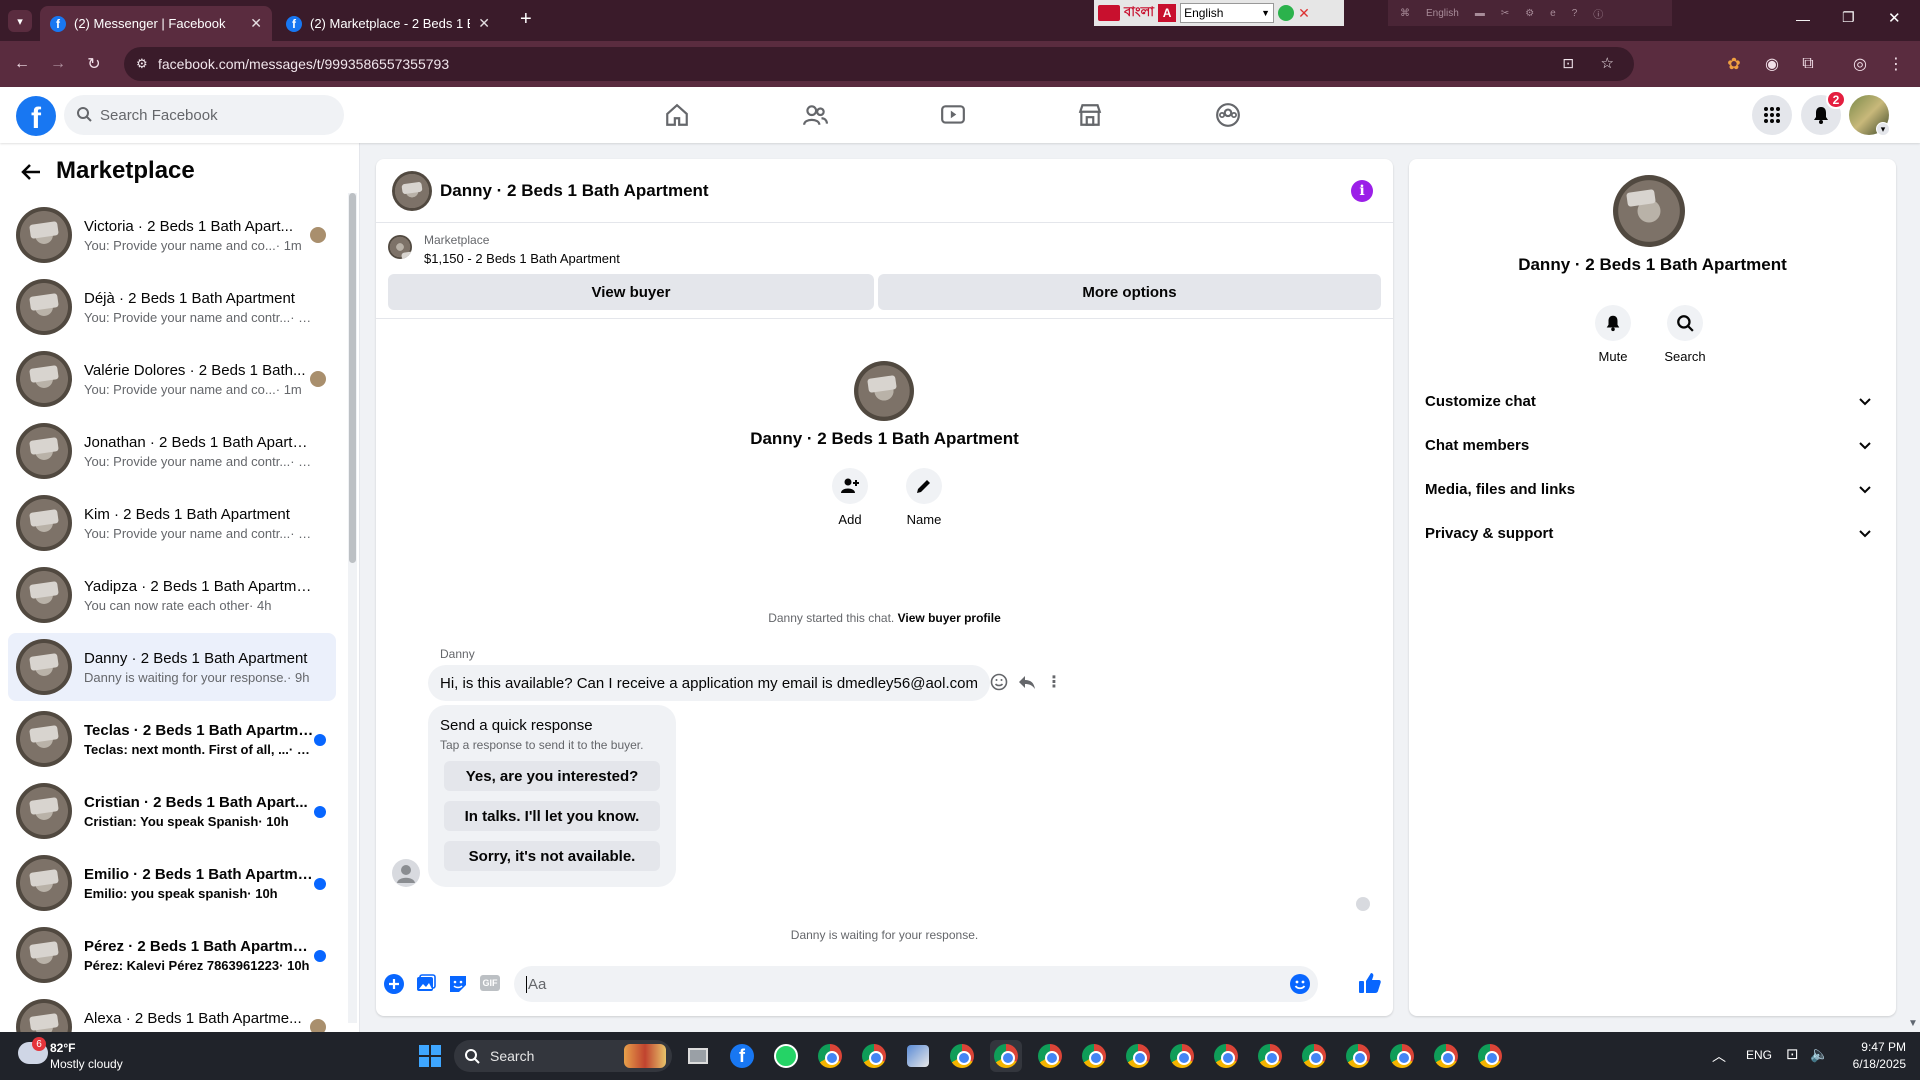 This screenshot has height=1080, width=1920. Describe the element at coordinates (1553, 13) in the screenshot. I see `edge-icon: e` at that location.